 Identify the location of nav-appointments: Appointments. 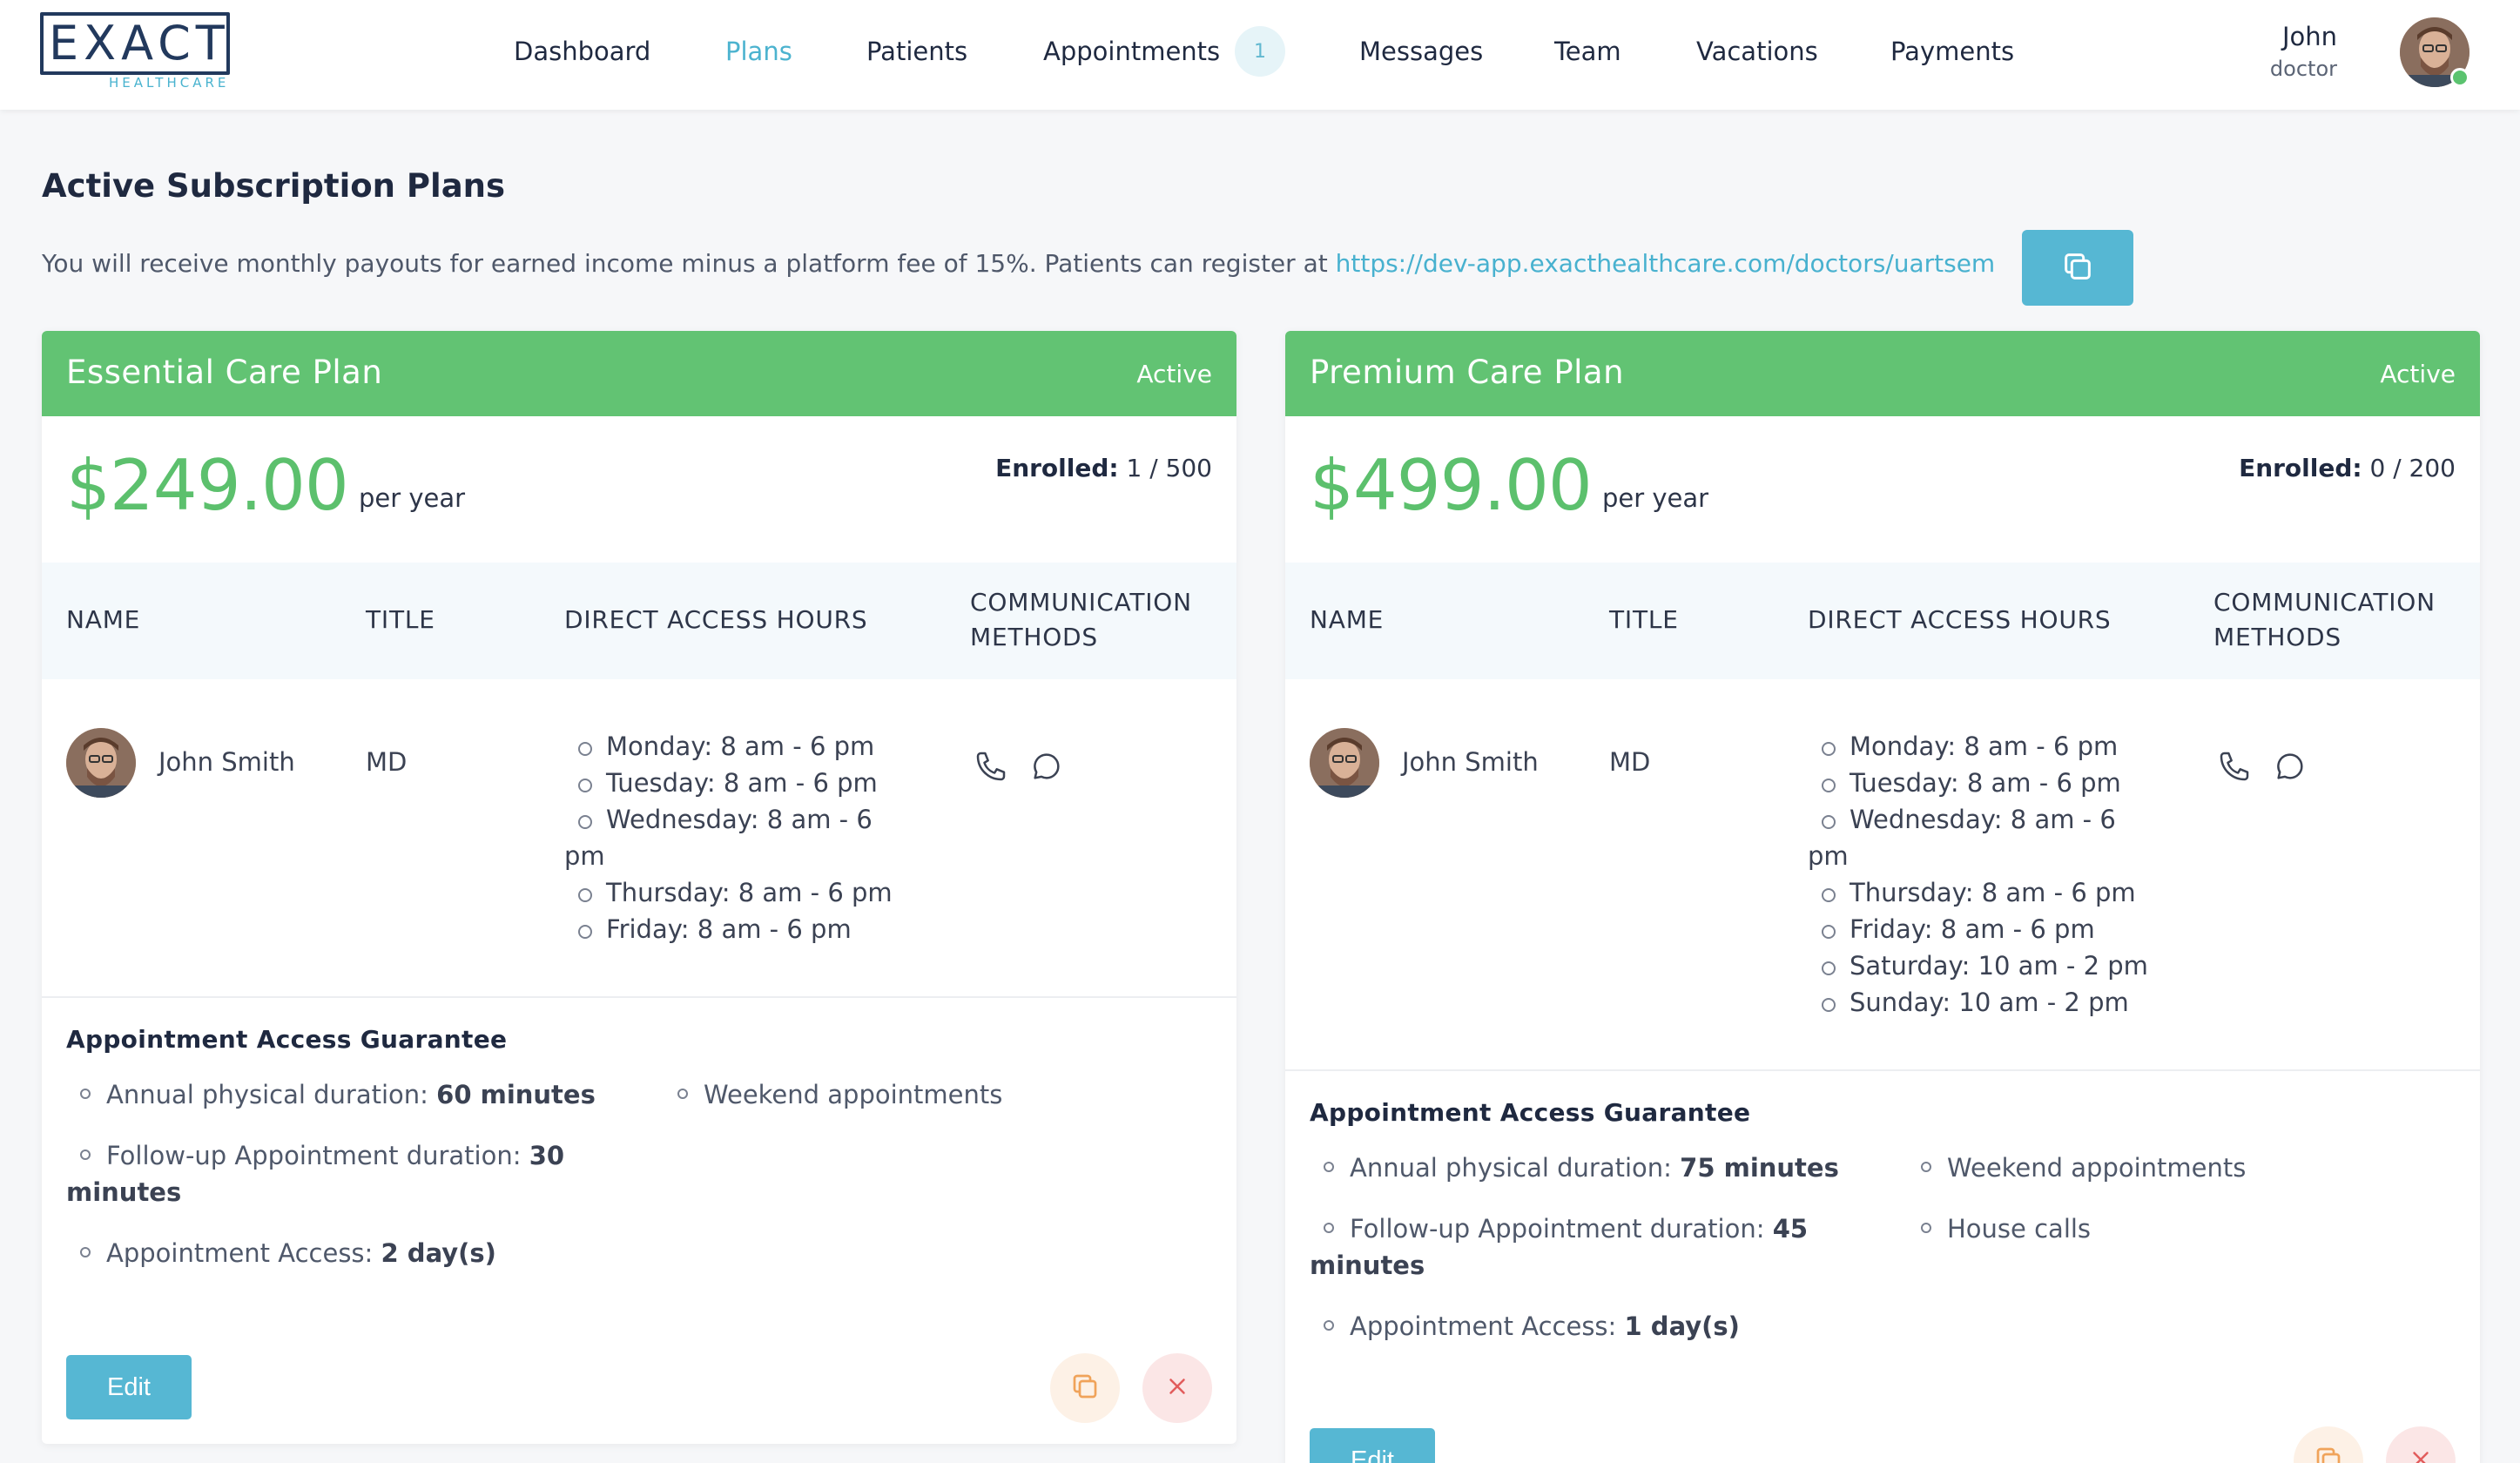
(1131, 51).